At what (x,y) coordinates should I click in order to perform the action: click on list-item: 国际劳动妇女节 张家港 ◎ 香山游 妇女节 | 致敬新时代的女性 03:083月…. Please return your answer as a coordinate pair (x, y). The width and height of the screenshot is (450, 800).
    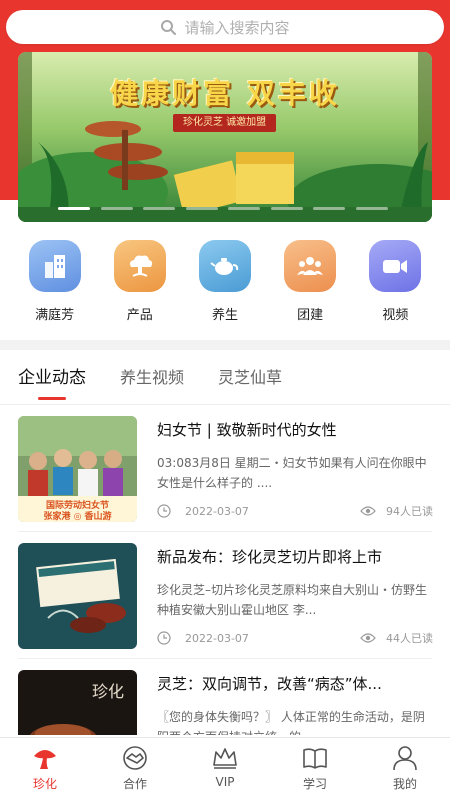
    Looking at the image, I should click on (225, 468).